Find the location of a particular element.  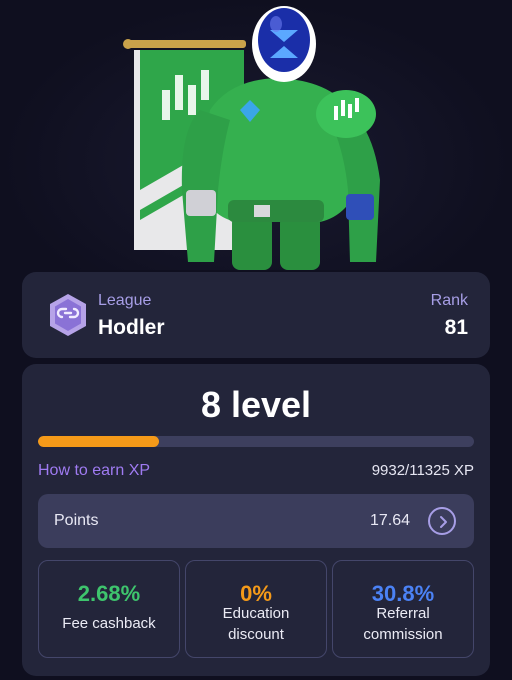

xp-progress-bar is located at coordinates (256, 441).